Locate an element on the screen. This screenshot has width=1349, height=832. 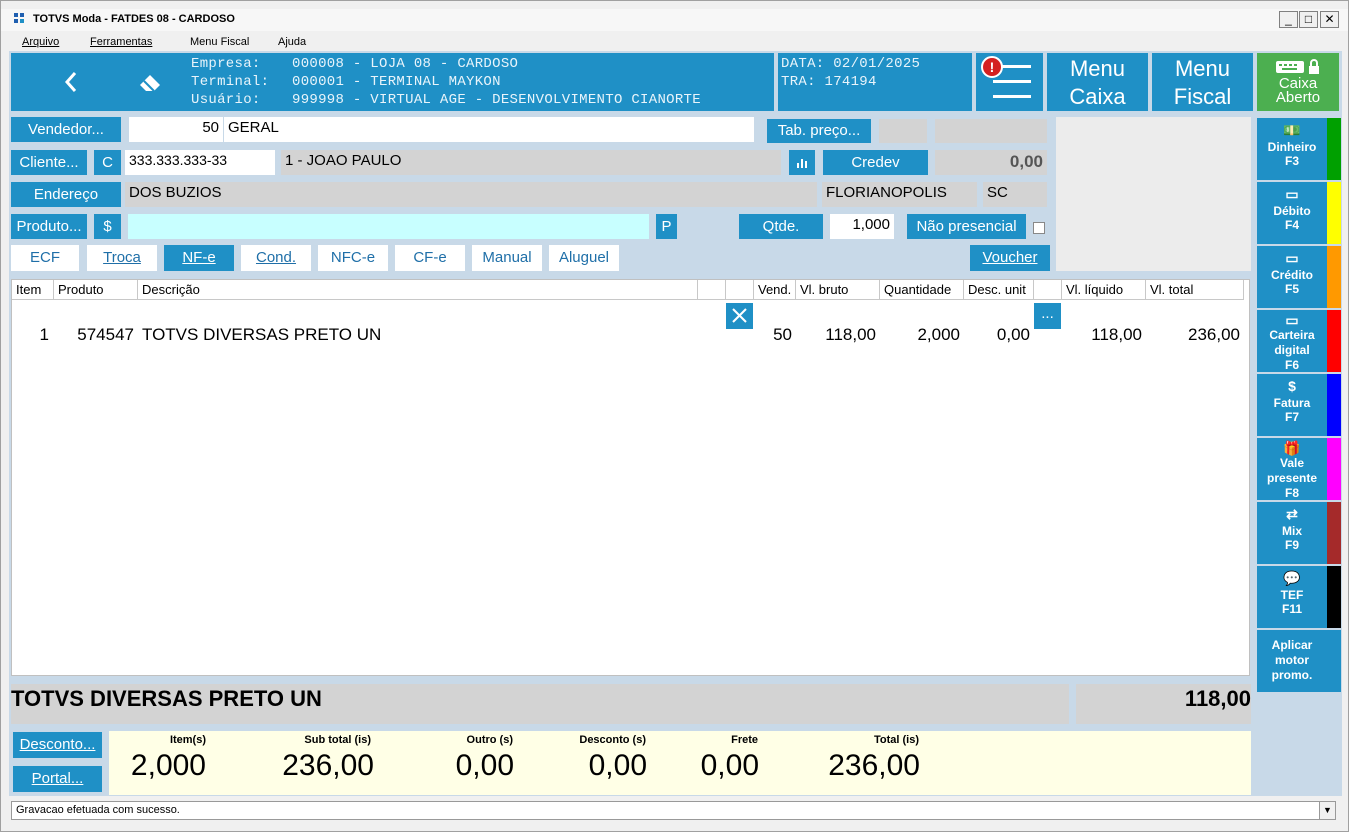
vale-presente-button: 🎁 Vale presente F8 is located at coordinates (1292, 469).